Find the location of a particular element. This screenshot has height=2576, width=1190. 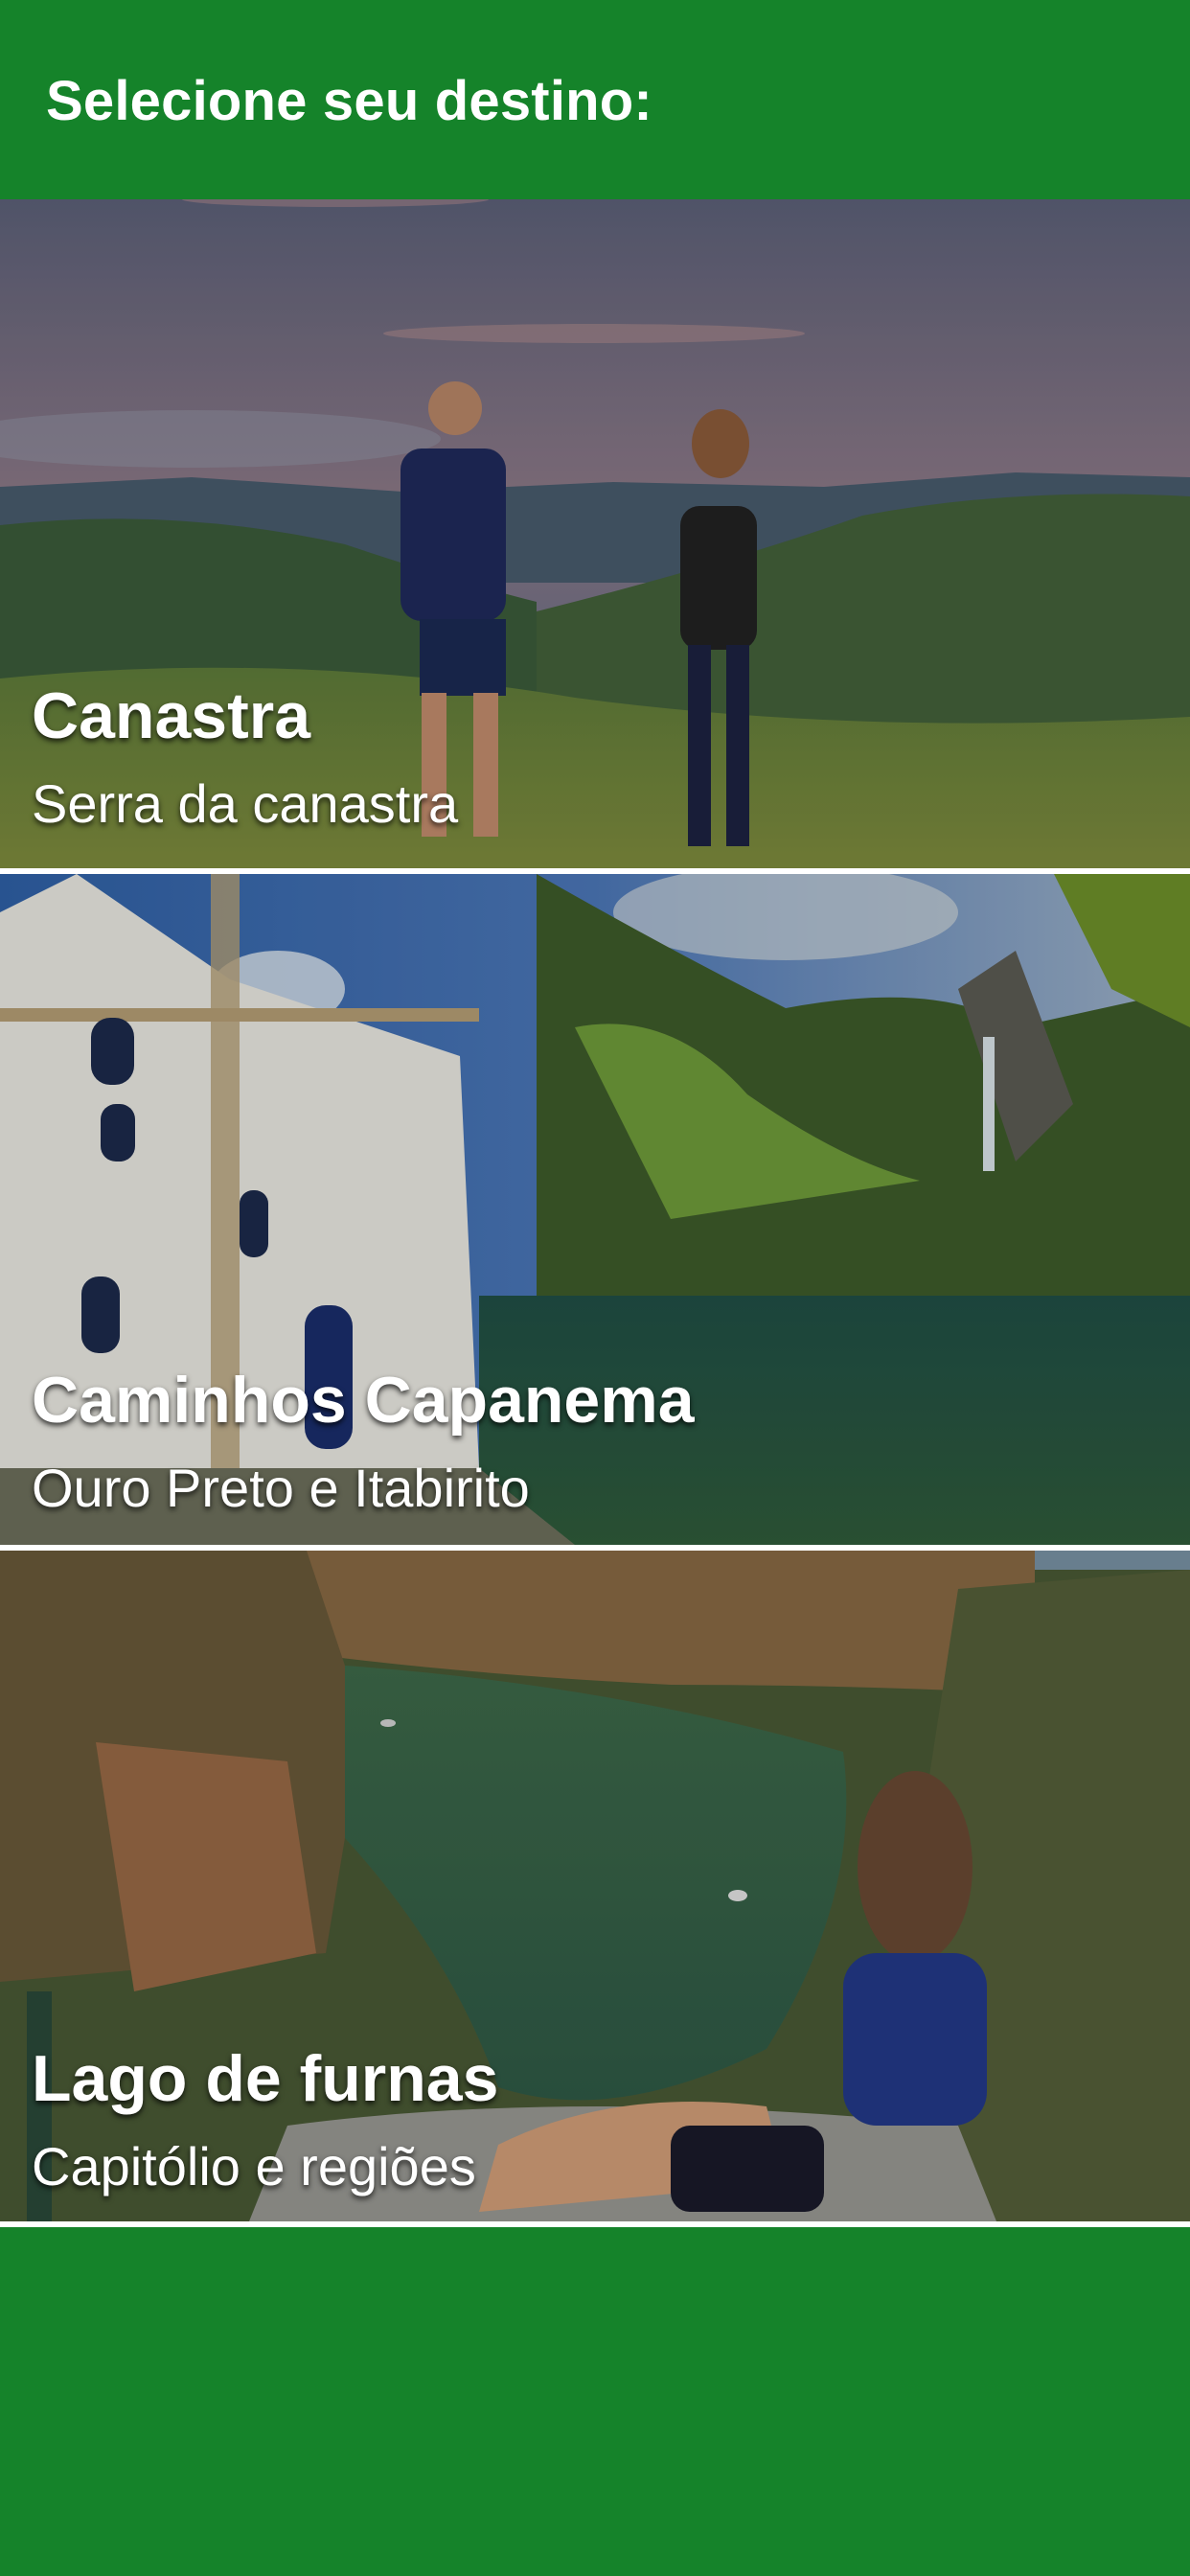

destination-subtitle: Ouro Preto e Itabirito is located at coordinates (281, 1488).